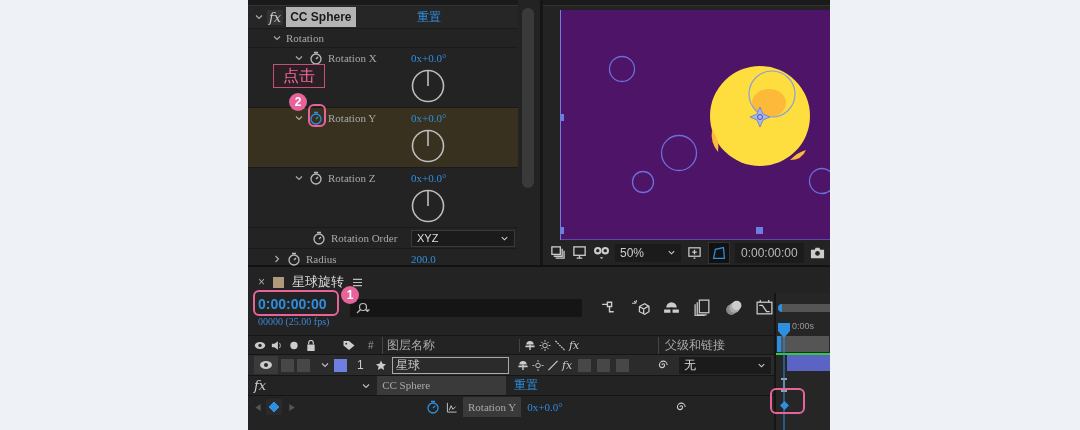 The image size is (1080, 430). I want to click on monitor-icon, so click(579, 252).